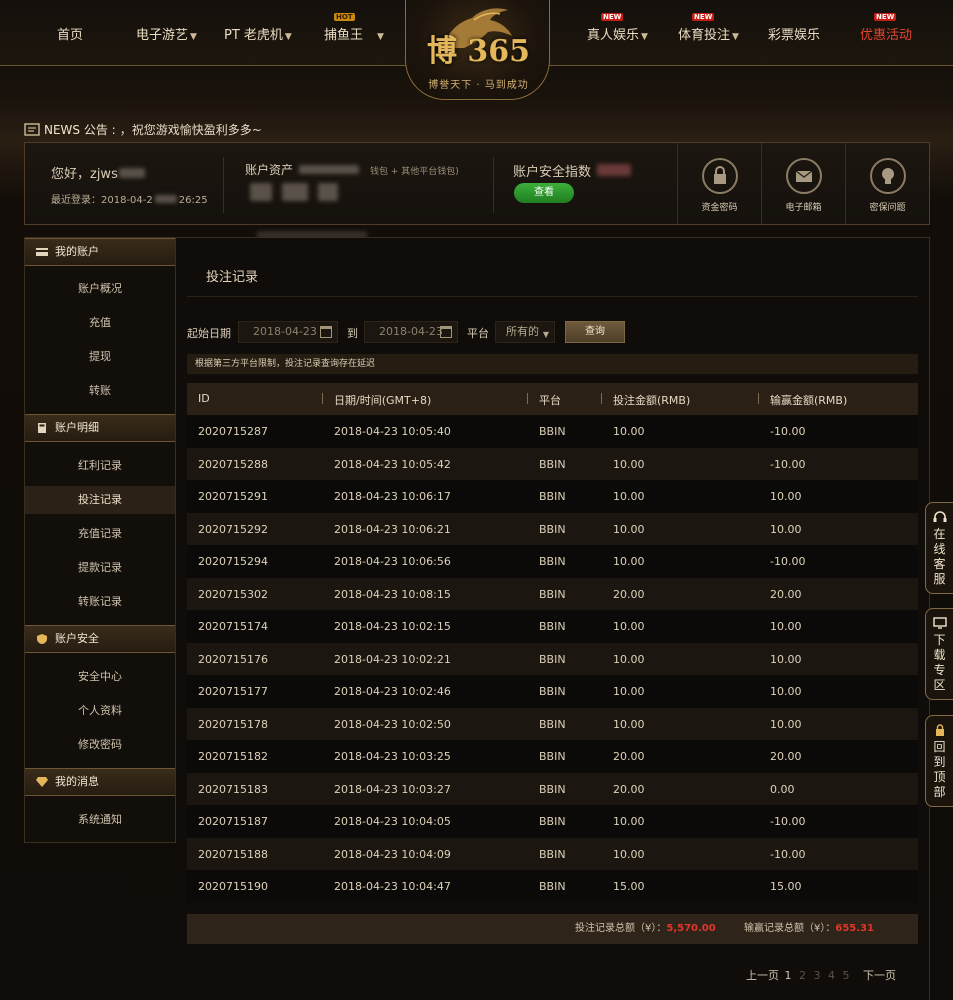 The width and height of the screenshot is (953, 1000). I want to click on next-page-link: 下一页, so click(879, 975).